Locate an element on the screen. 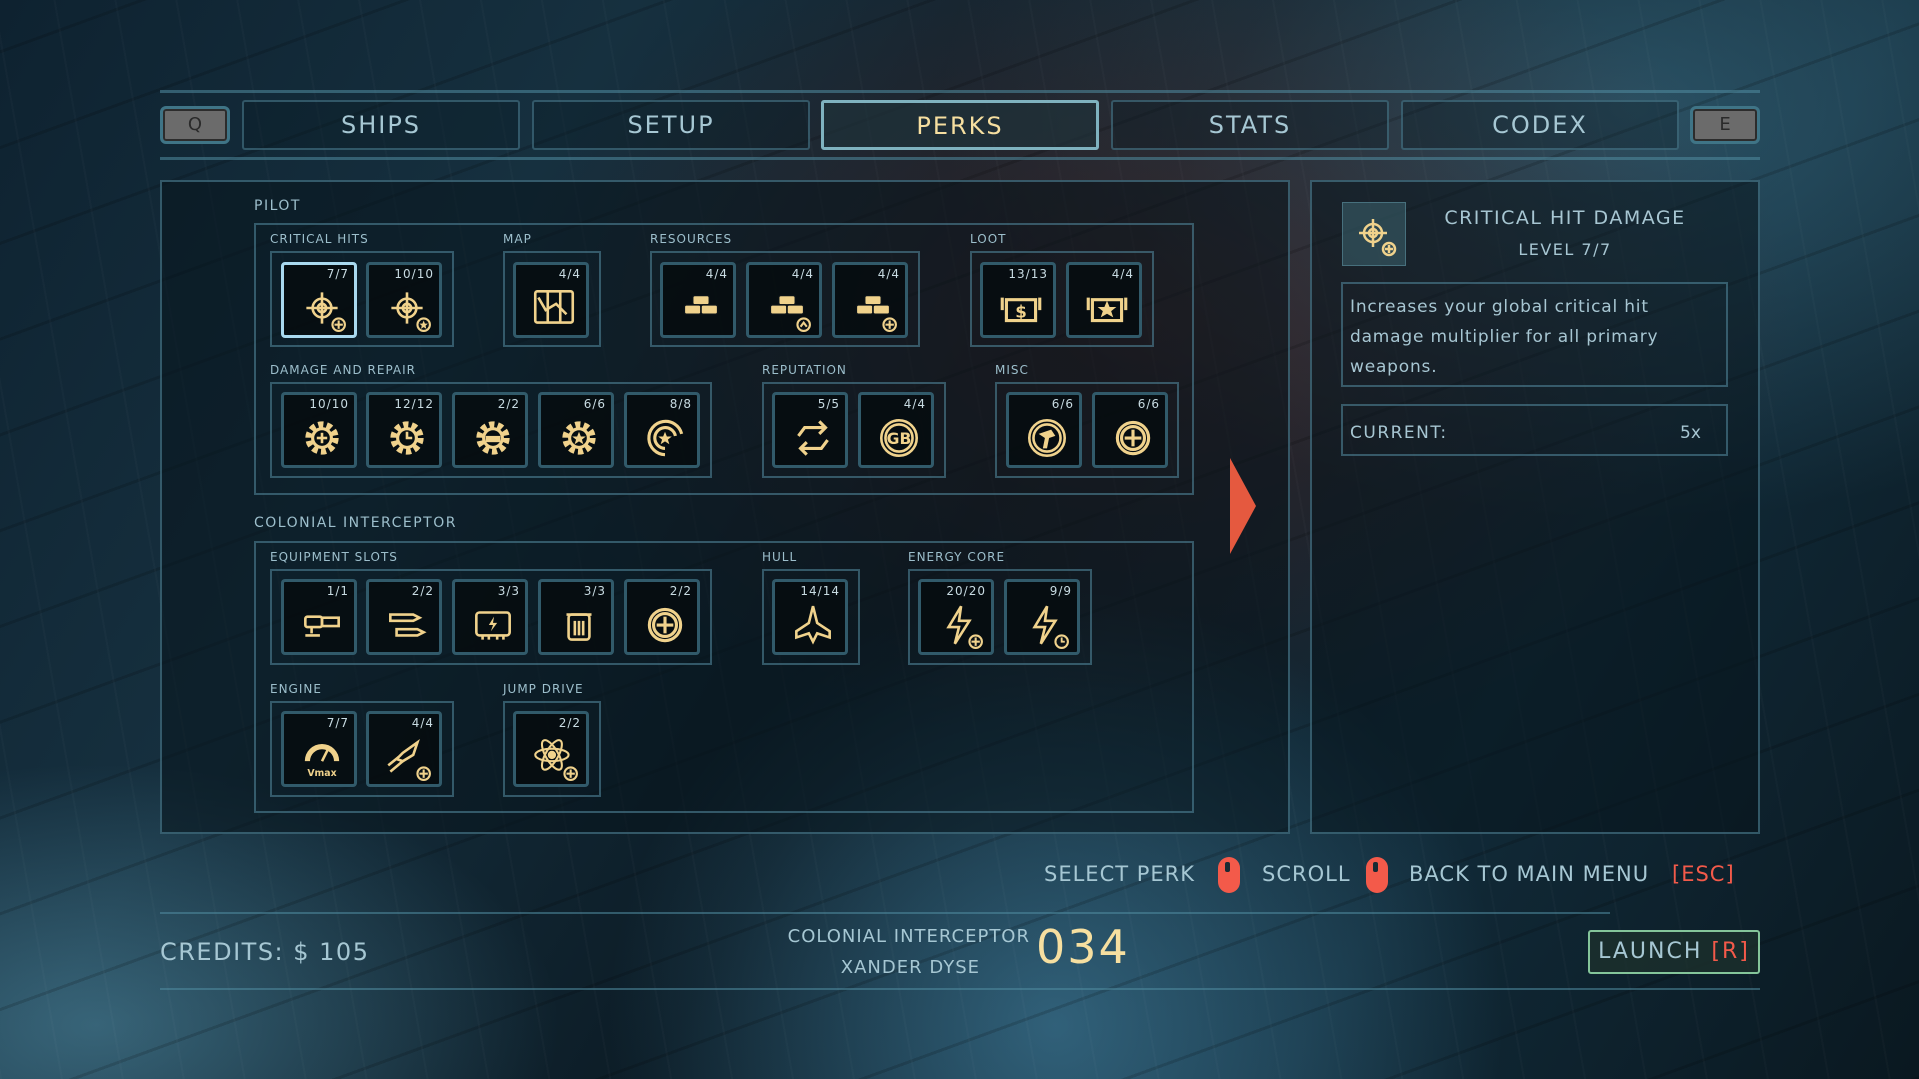 The width and height of the screenshot is (1919, 1079). atom-plus-icon is located at coordinates (556, 760).